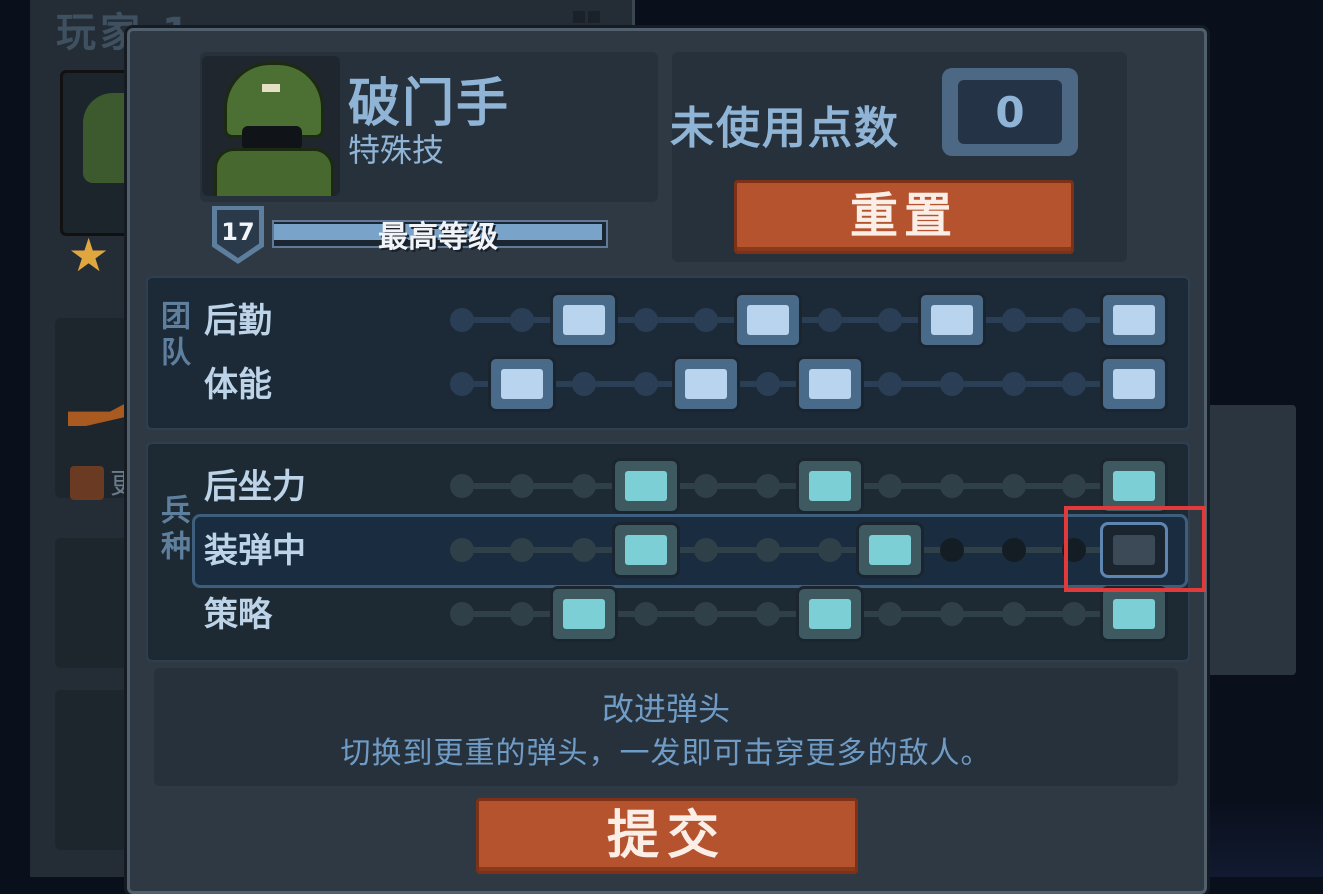  I want to click on level-number: 17, so click(238, 232).